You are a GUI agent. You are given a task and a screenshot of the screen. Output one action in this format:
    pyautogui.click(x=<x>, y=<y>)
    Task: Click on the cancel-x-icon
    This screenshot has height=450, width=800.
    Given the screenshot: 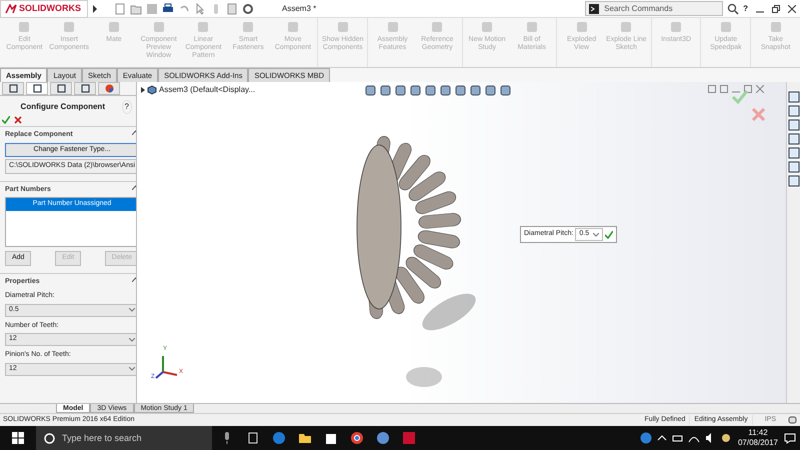 What is the action you would take?
    pyautogui.click(x=18, y=120)
    